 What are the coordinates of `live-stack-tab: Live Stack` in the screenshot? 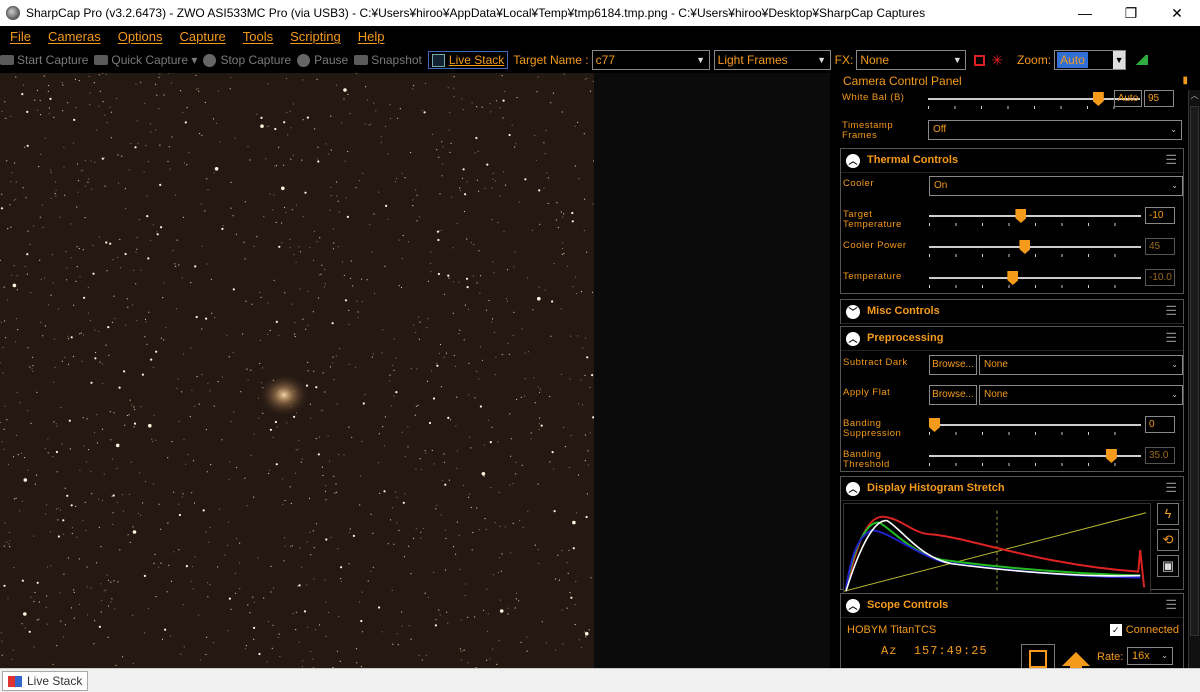 It's located at (45, 681).